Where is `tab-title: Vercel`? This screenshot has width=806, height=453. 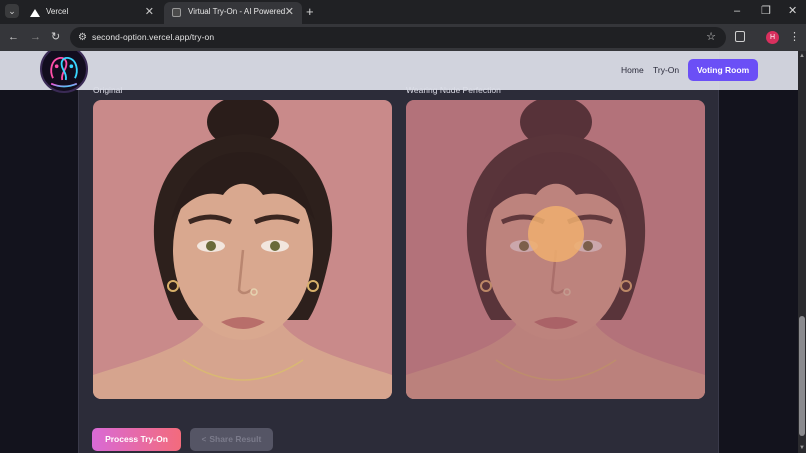
tab-title: Vercel is located at coordinates (57, 11).